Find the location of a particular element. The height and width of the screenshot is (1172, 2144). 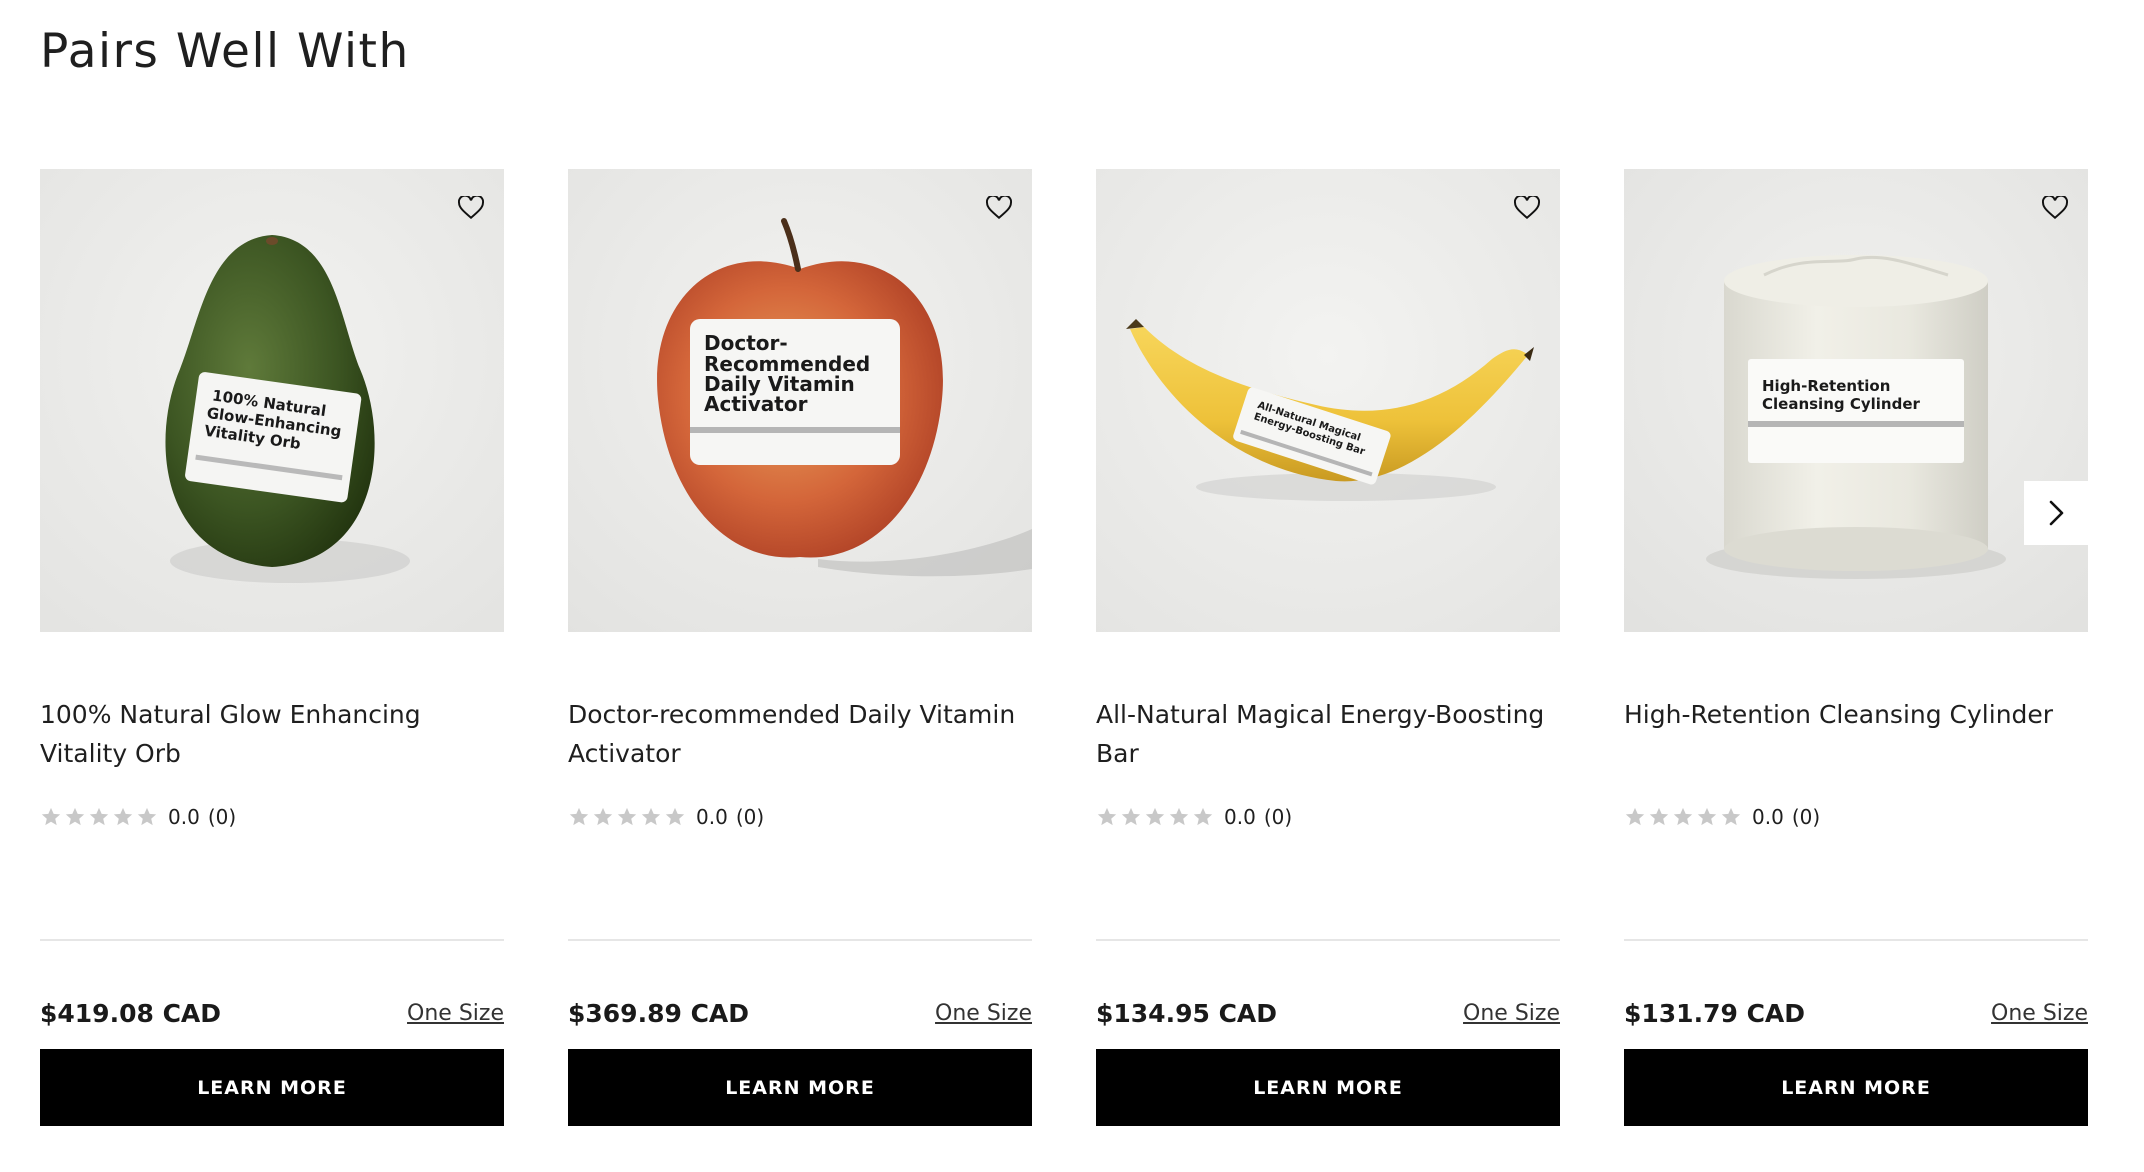

avocado-icon: 100% Natural Glow-Enhancing Vitality Orb is located at coordinates (272, 400).